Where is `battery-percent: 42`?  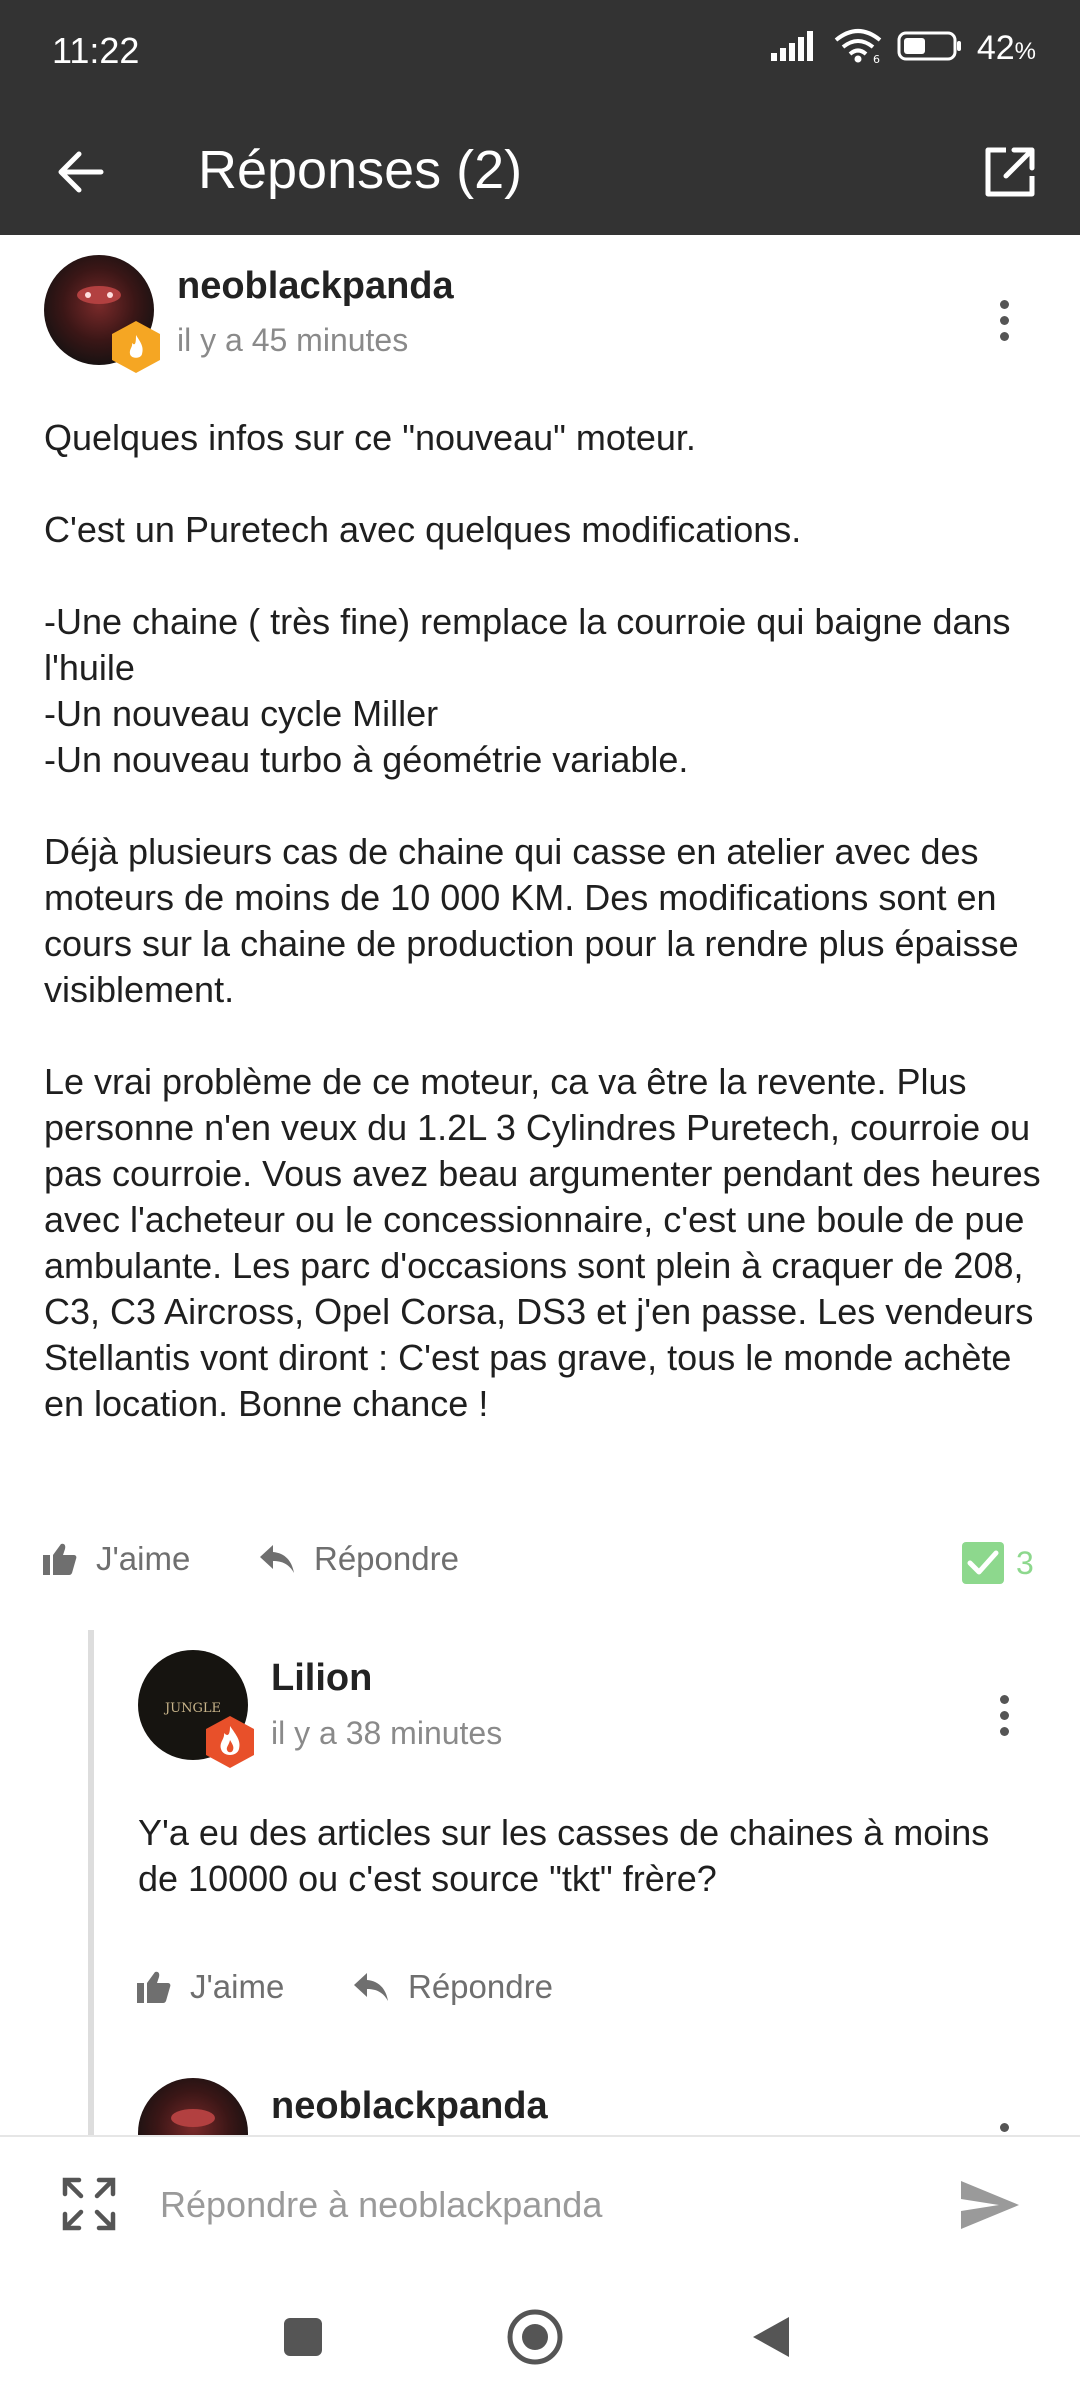
battery-percent: 42 is located at coordinates (995, 48).